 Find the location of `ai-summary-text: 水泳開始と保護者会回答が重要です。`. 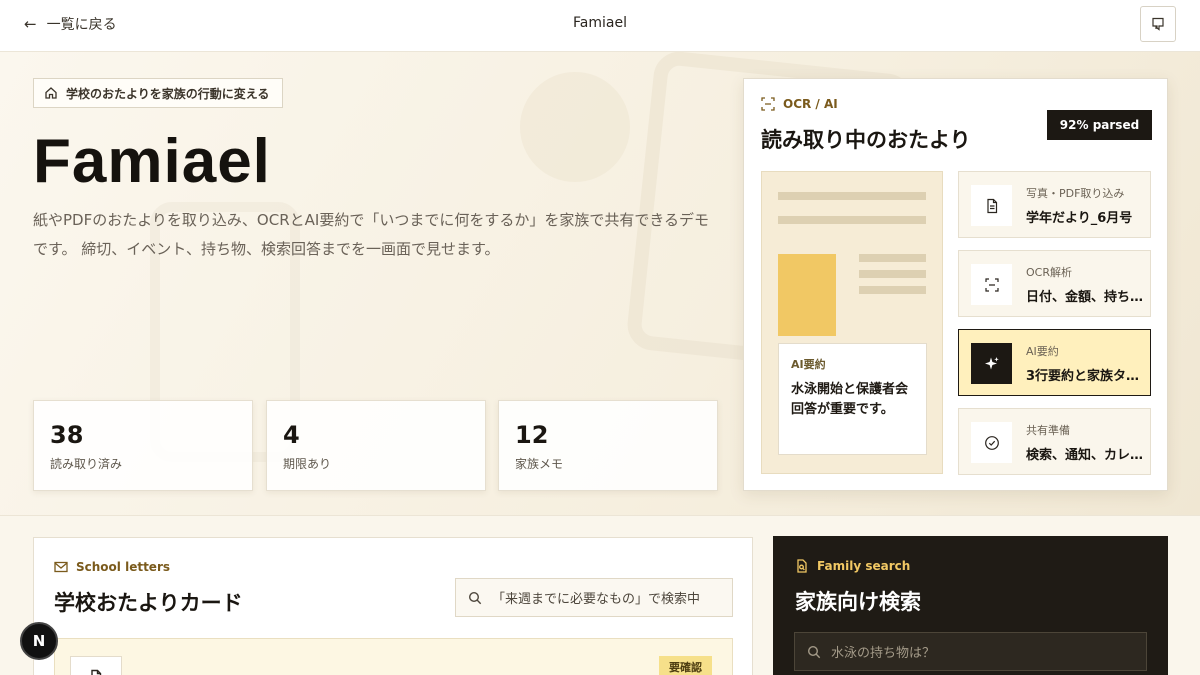

ai-summary-text: 水泳開始と保護者会回答が重要です。 is located at coordinates (850, 399).